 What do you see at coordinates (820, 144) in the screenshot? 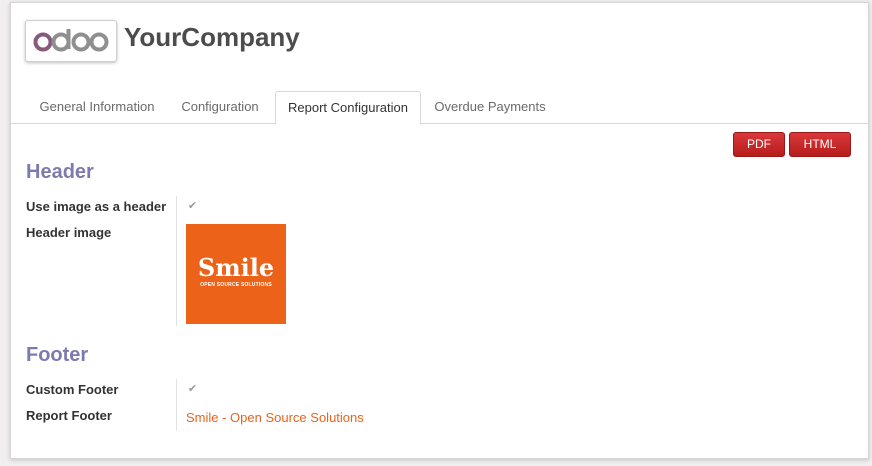
I see `html-button: HTML` at bounding box center [820, 144].